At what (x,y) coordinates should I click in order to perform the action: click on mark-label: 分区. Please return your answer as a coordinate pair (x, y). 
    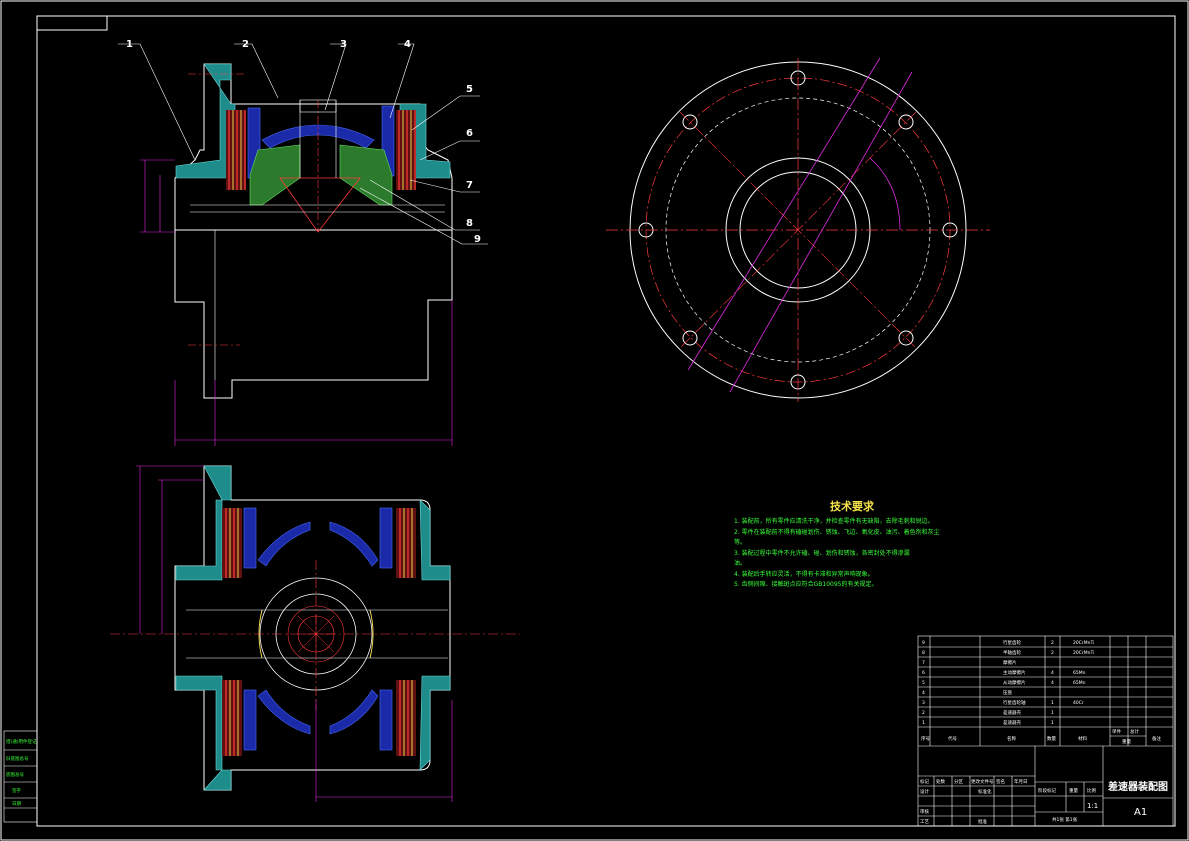
    Looking at the image, I should click on (958, 781).